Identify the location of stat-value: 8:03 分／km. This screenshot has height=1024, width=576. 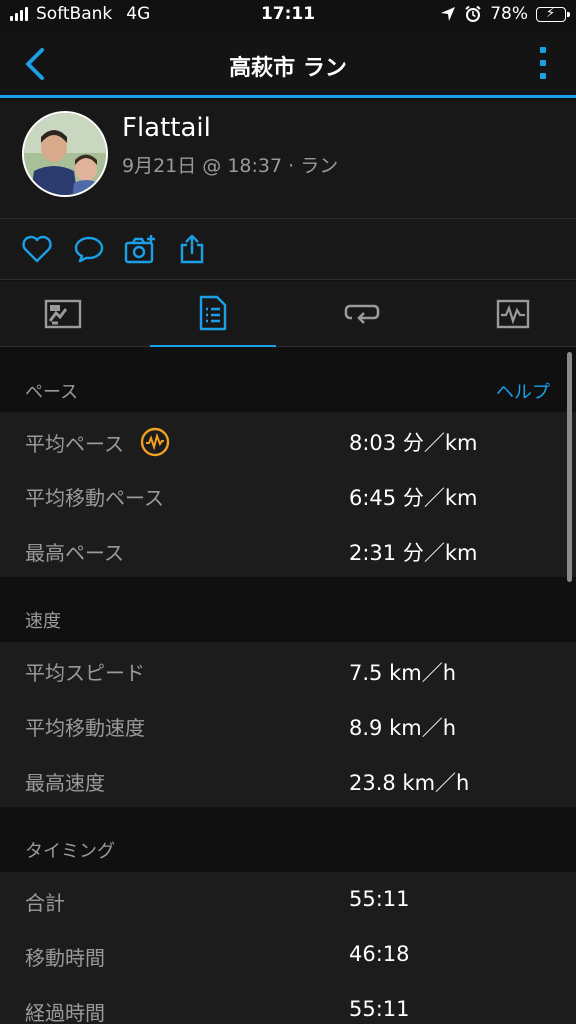
(413, 443).